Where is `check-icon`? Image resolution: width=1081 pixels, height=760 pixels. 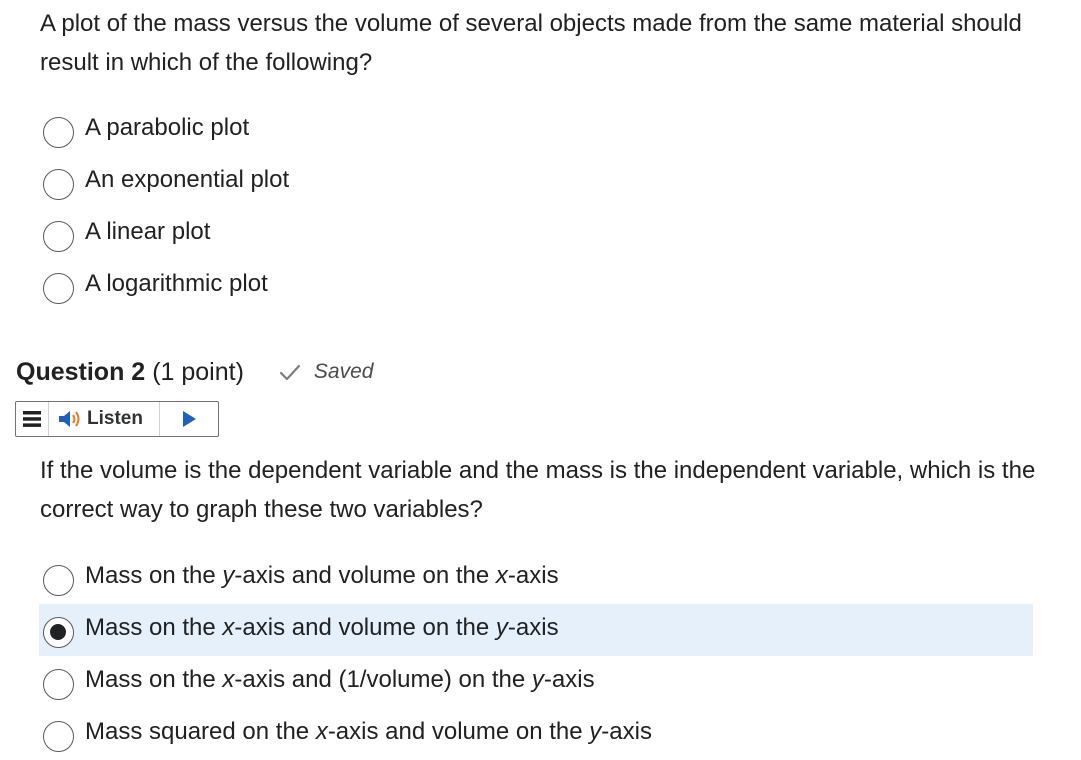
check-icon is located at coordinates (290, 372).